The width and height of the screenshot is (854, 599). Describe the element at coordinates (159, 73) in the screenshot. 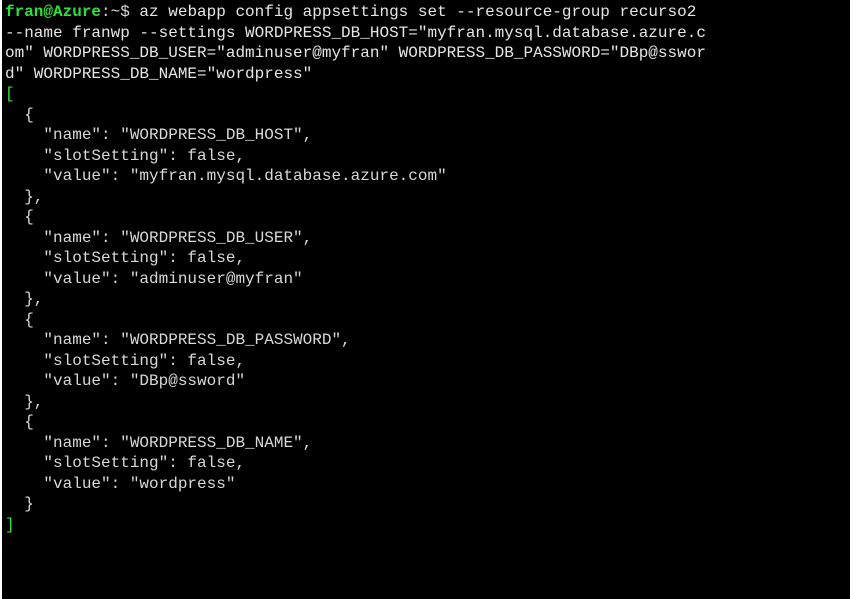

I see `command-continuation: d" WORDPRESS_DB_NAME="wordpress"` at that location.